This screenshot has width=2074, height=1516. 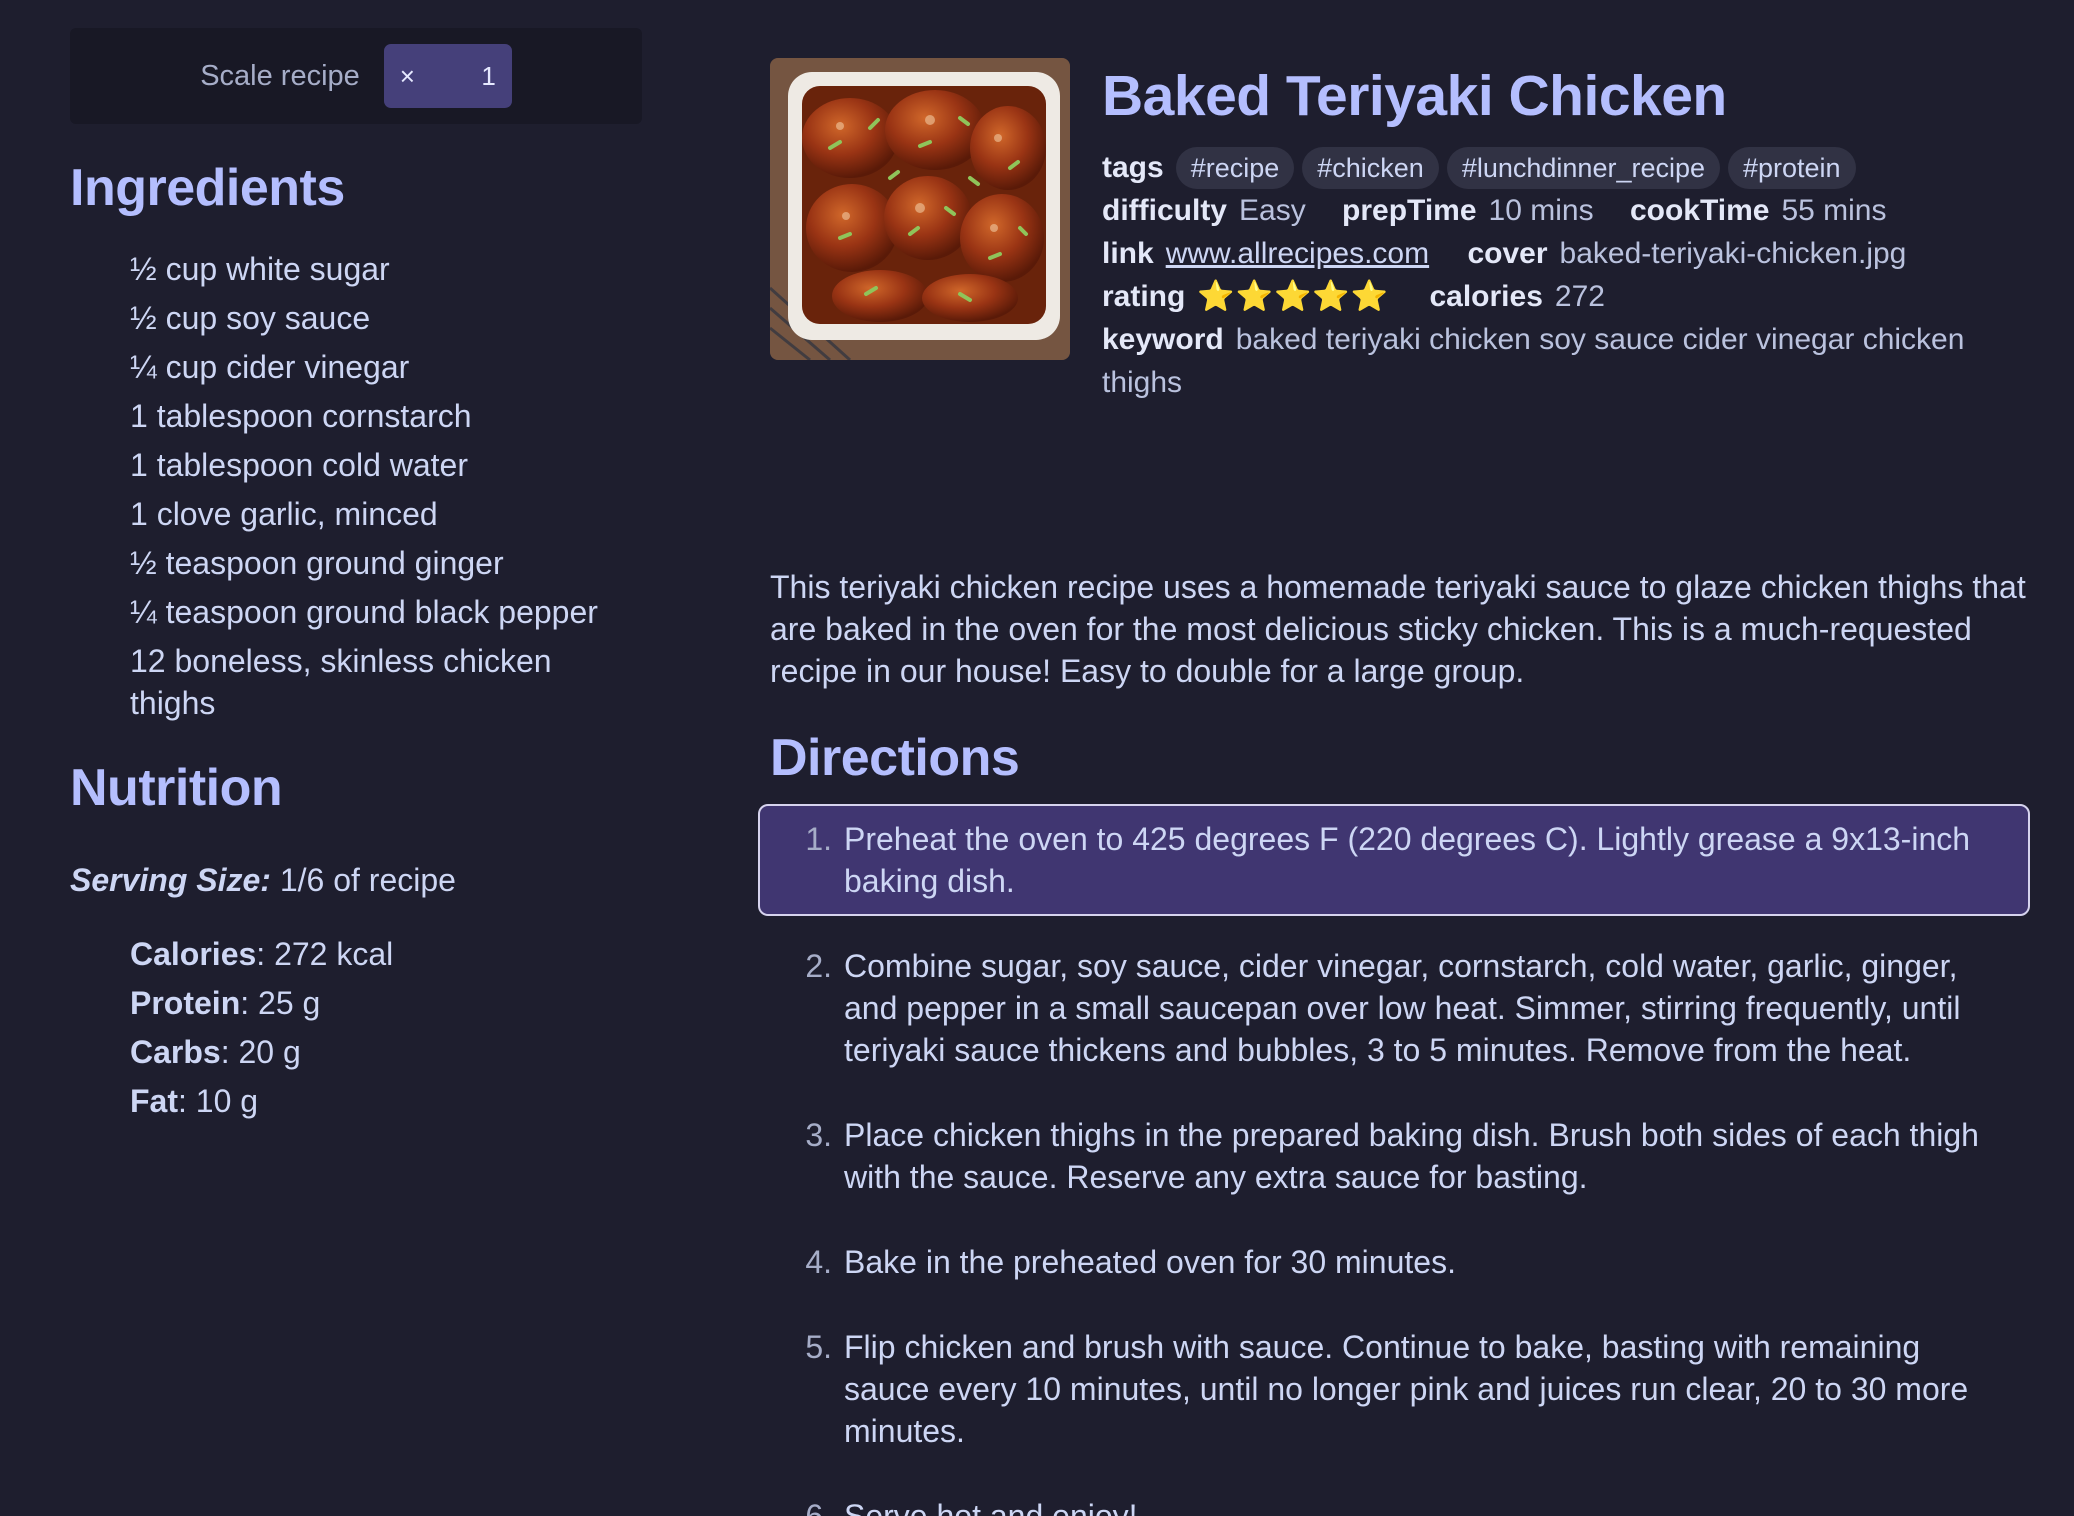 I want to click on ingredients-heading: Ingredients, so click(x=207, y=188).